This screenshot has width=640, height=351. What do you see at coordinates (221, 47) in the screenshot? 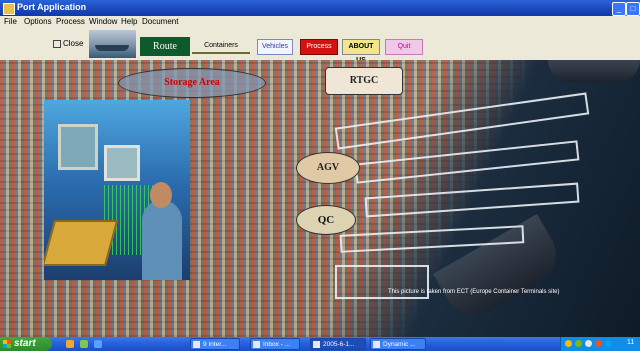
I see `tab-containers: Containers` at bounding box center [221, 47].